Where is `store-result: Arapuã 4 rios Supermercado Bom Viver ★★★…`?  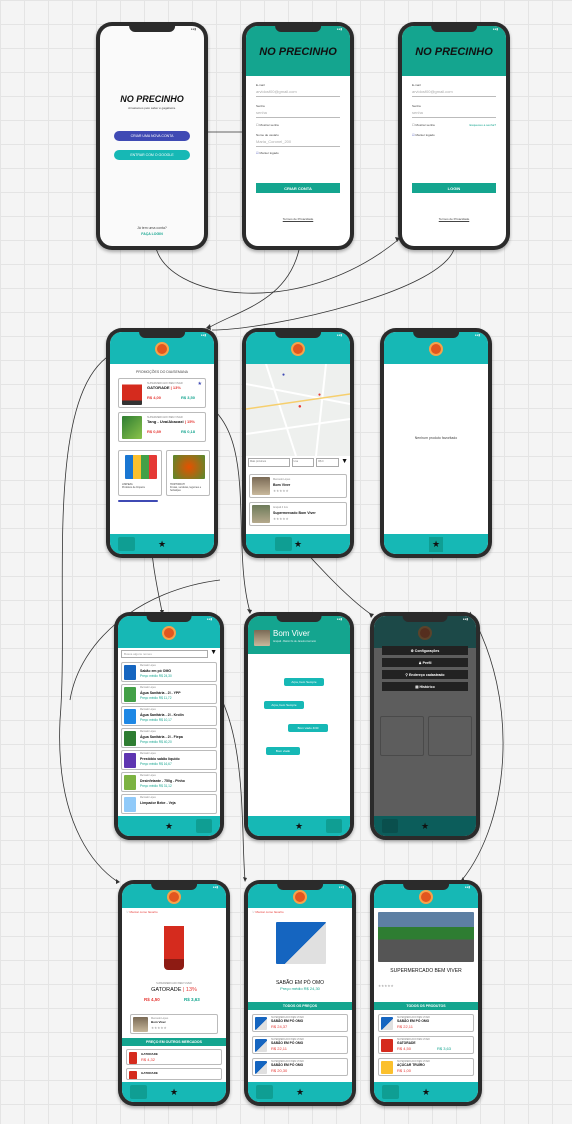
store-result: Arapuã 4 rios Supermercado Bom Viver ★★★… is located at coordinates (298, 514).